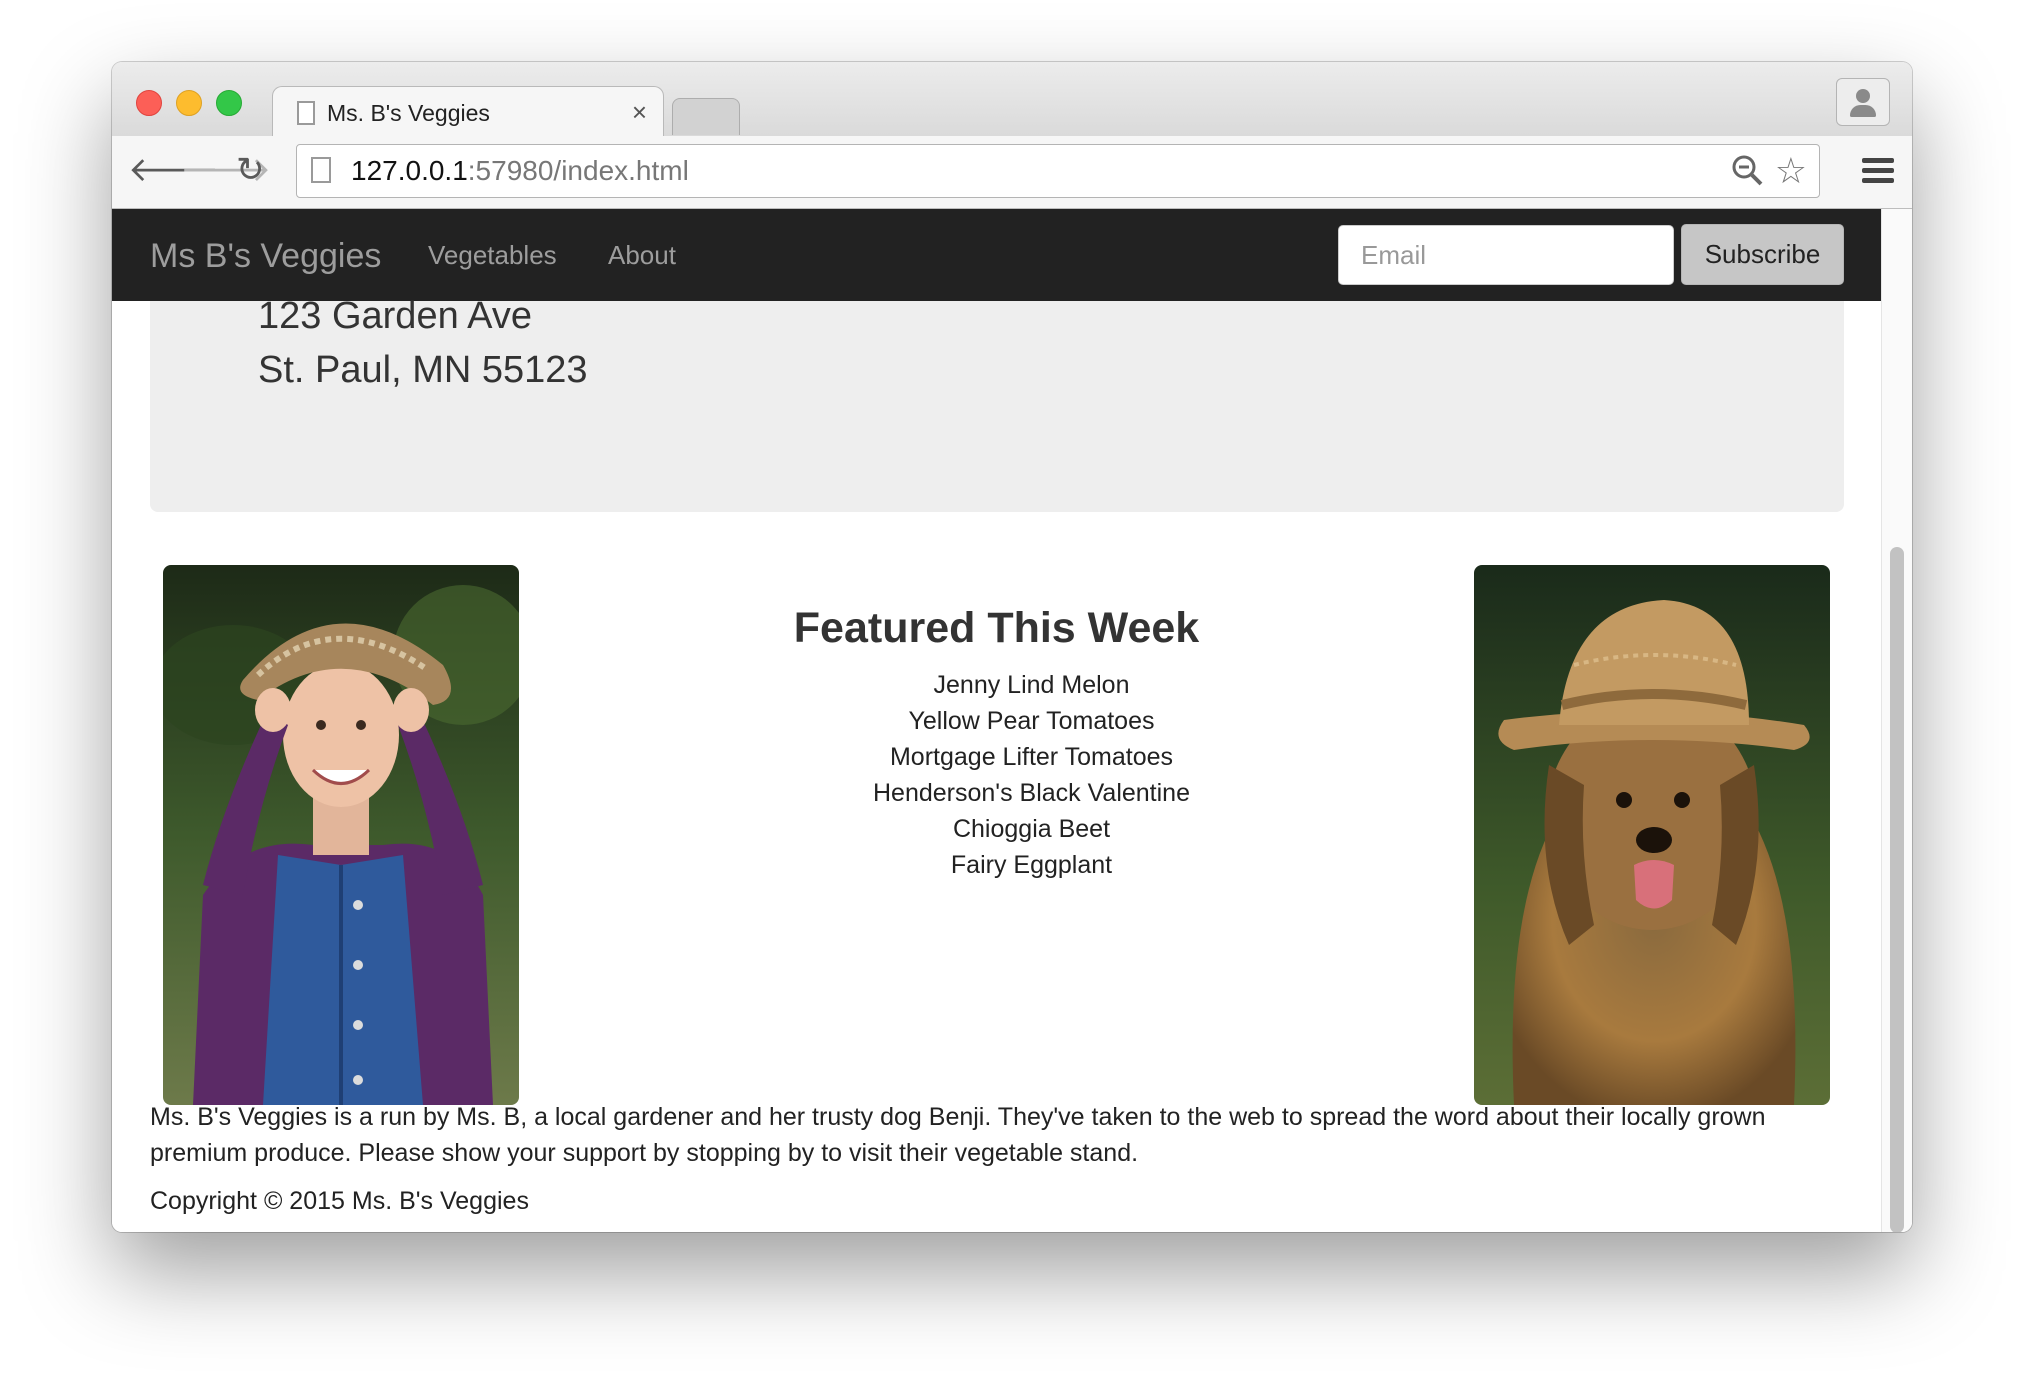  Describe the element at coordinates (409, 170) in the screenshot. I see `url-host: 127.0.0.1` at that location.